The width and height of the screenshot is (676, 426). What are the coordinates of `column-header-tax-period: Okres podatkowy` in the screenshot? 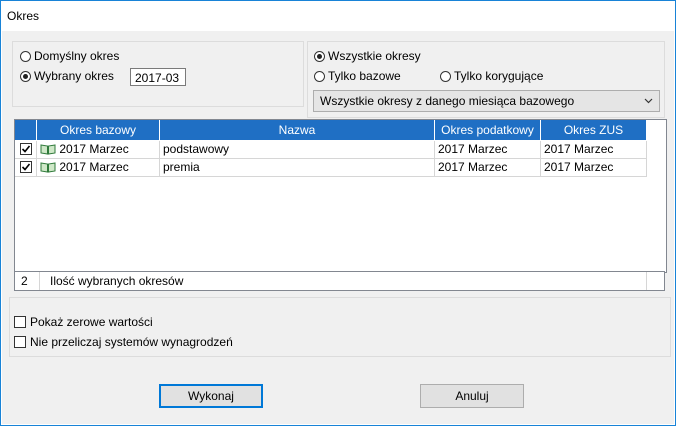 It's located at (488, 130).